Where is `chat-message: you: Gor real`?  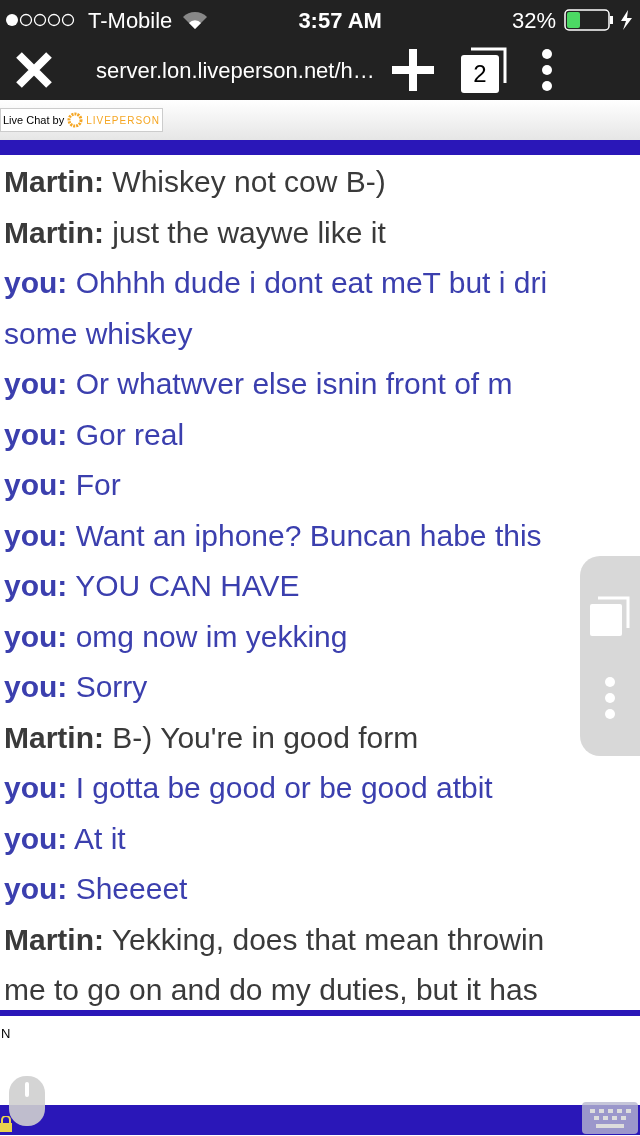
chat-message: you: Gor real is located at coordinates (94, 434).